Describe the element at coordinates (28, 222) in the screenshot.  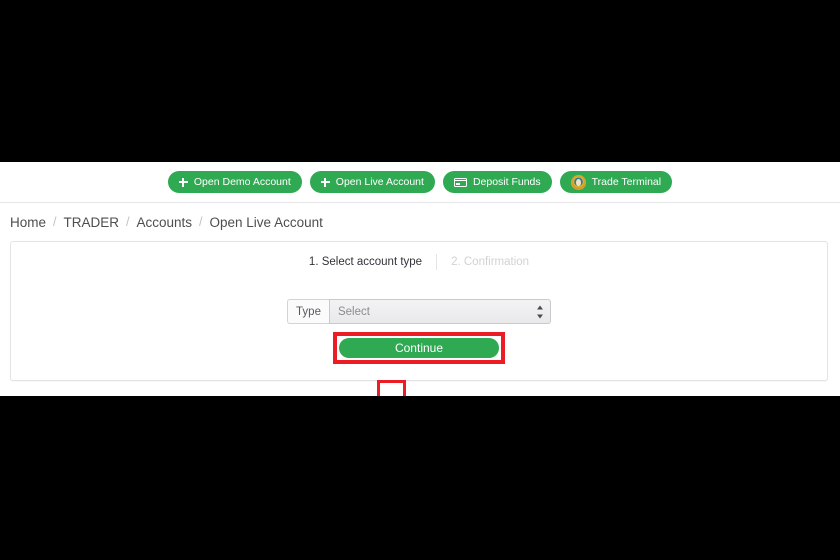
I see `breadcrumb-item-home: Home` at that location.